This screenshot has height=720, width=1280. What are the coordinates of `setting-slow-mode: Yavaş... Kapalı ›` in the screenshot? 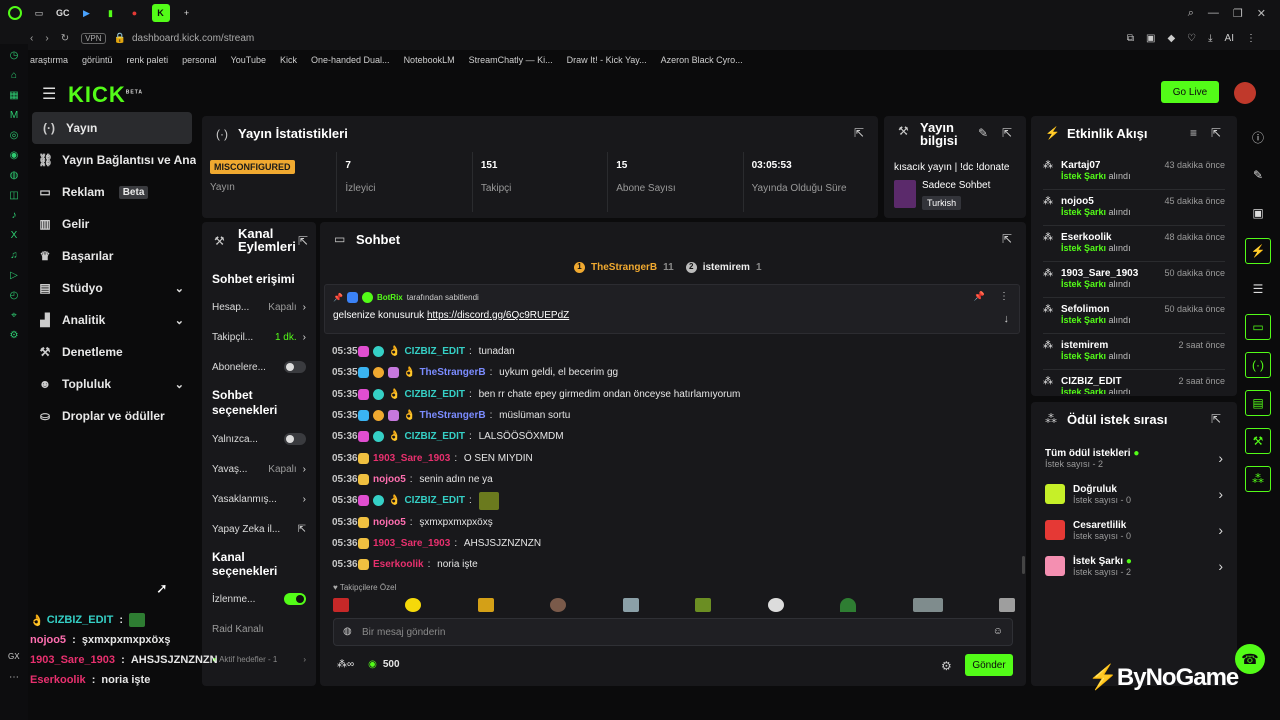 It's located at (259, 469).